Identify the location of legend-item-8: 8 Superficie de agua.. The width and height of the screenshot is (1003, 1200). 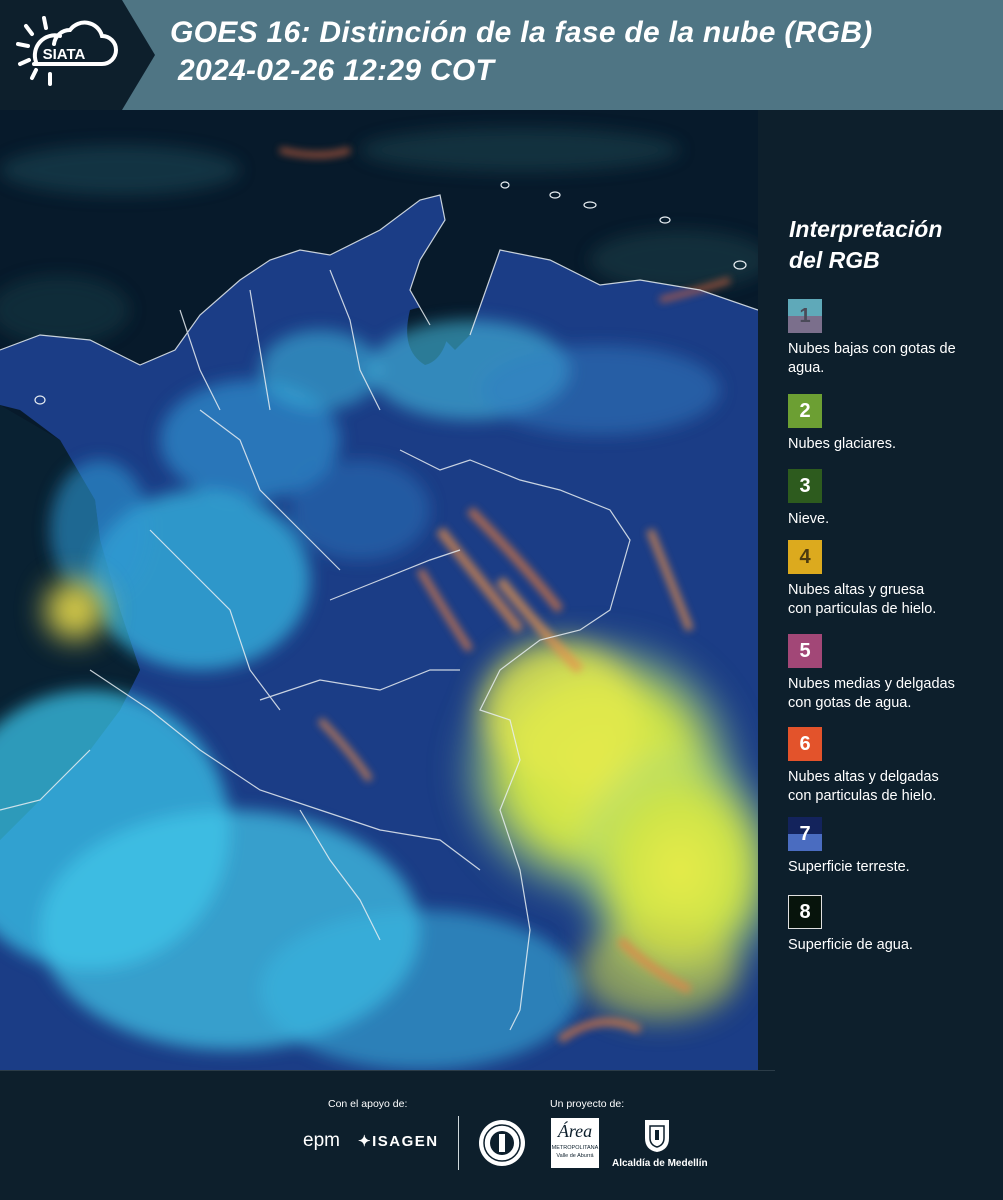
(888, 925).